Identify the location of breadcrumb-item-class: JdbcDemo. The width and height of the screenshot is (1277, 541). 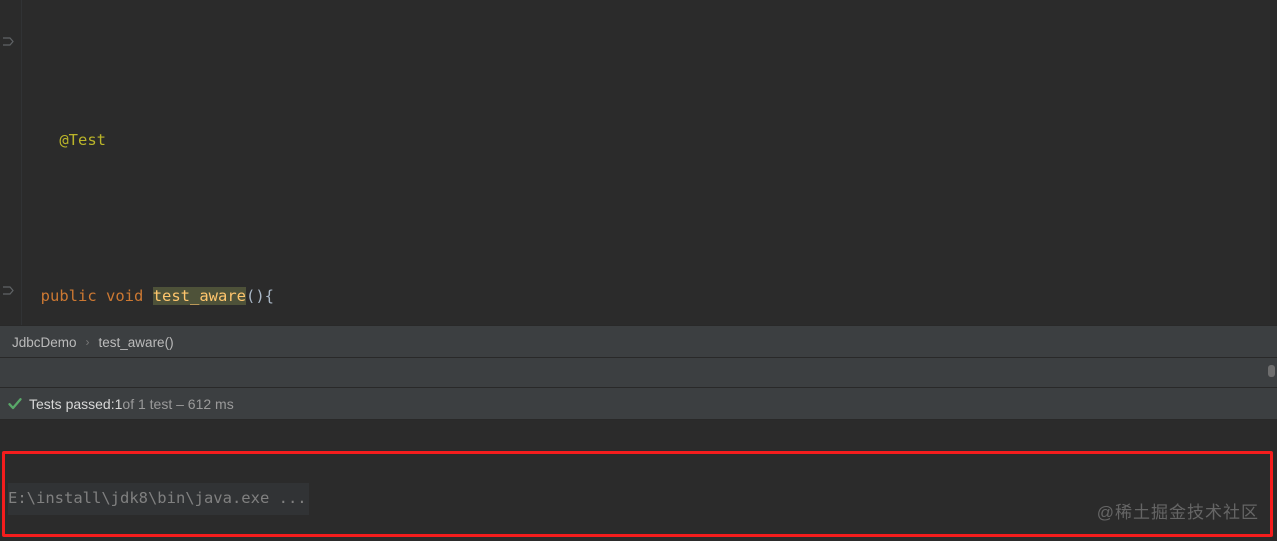
(44, 342).